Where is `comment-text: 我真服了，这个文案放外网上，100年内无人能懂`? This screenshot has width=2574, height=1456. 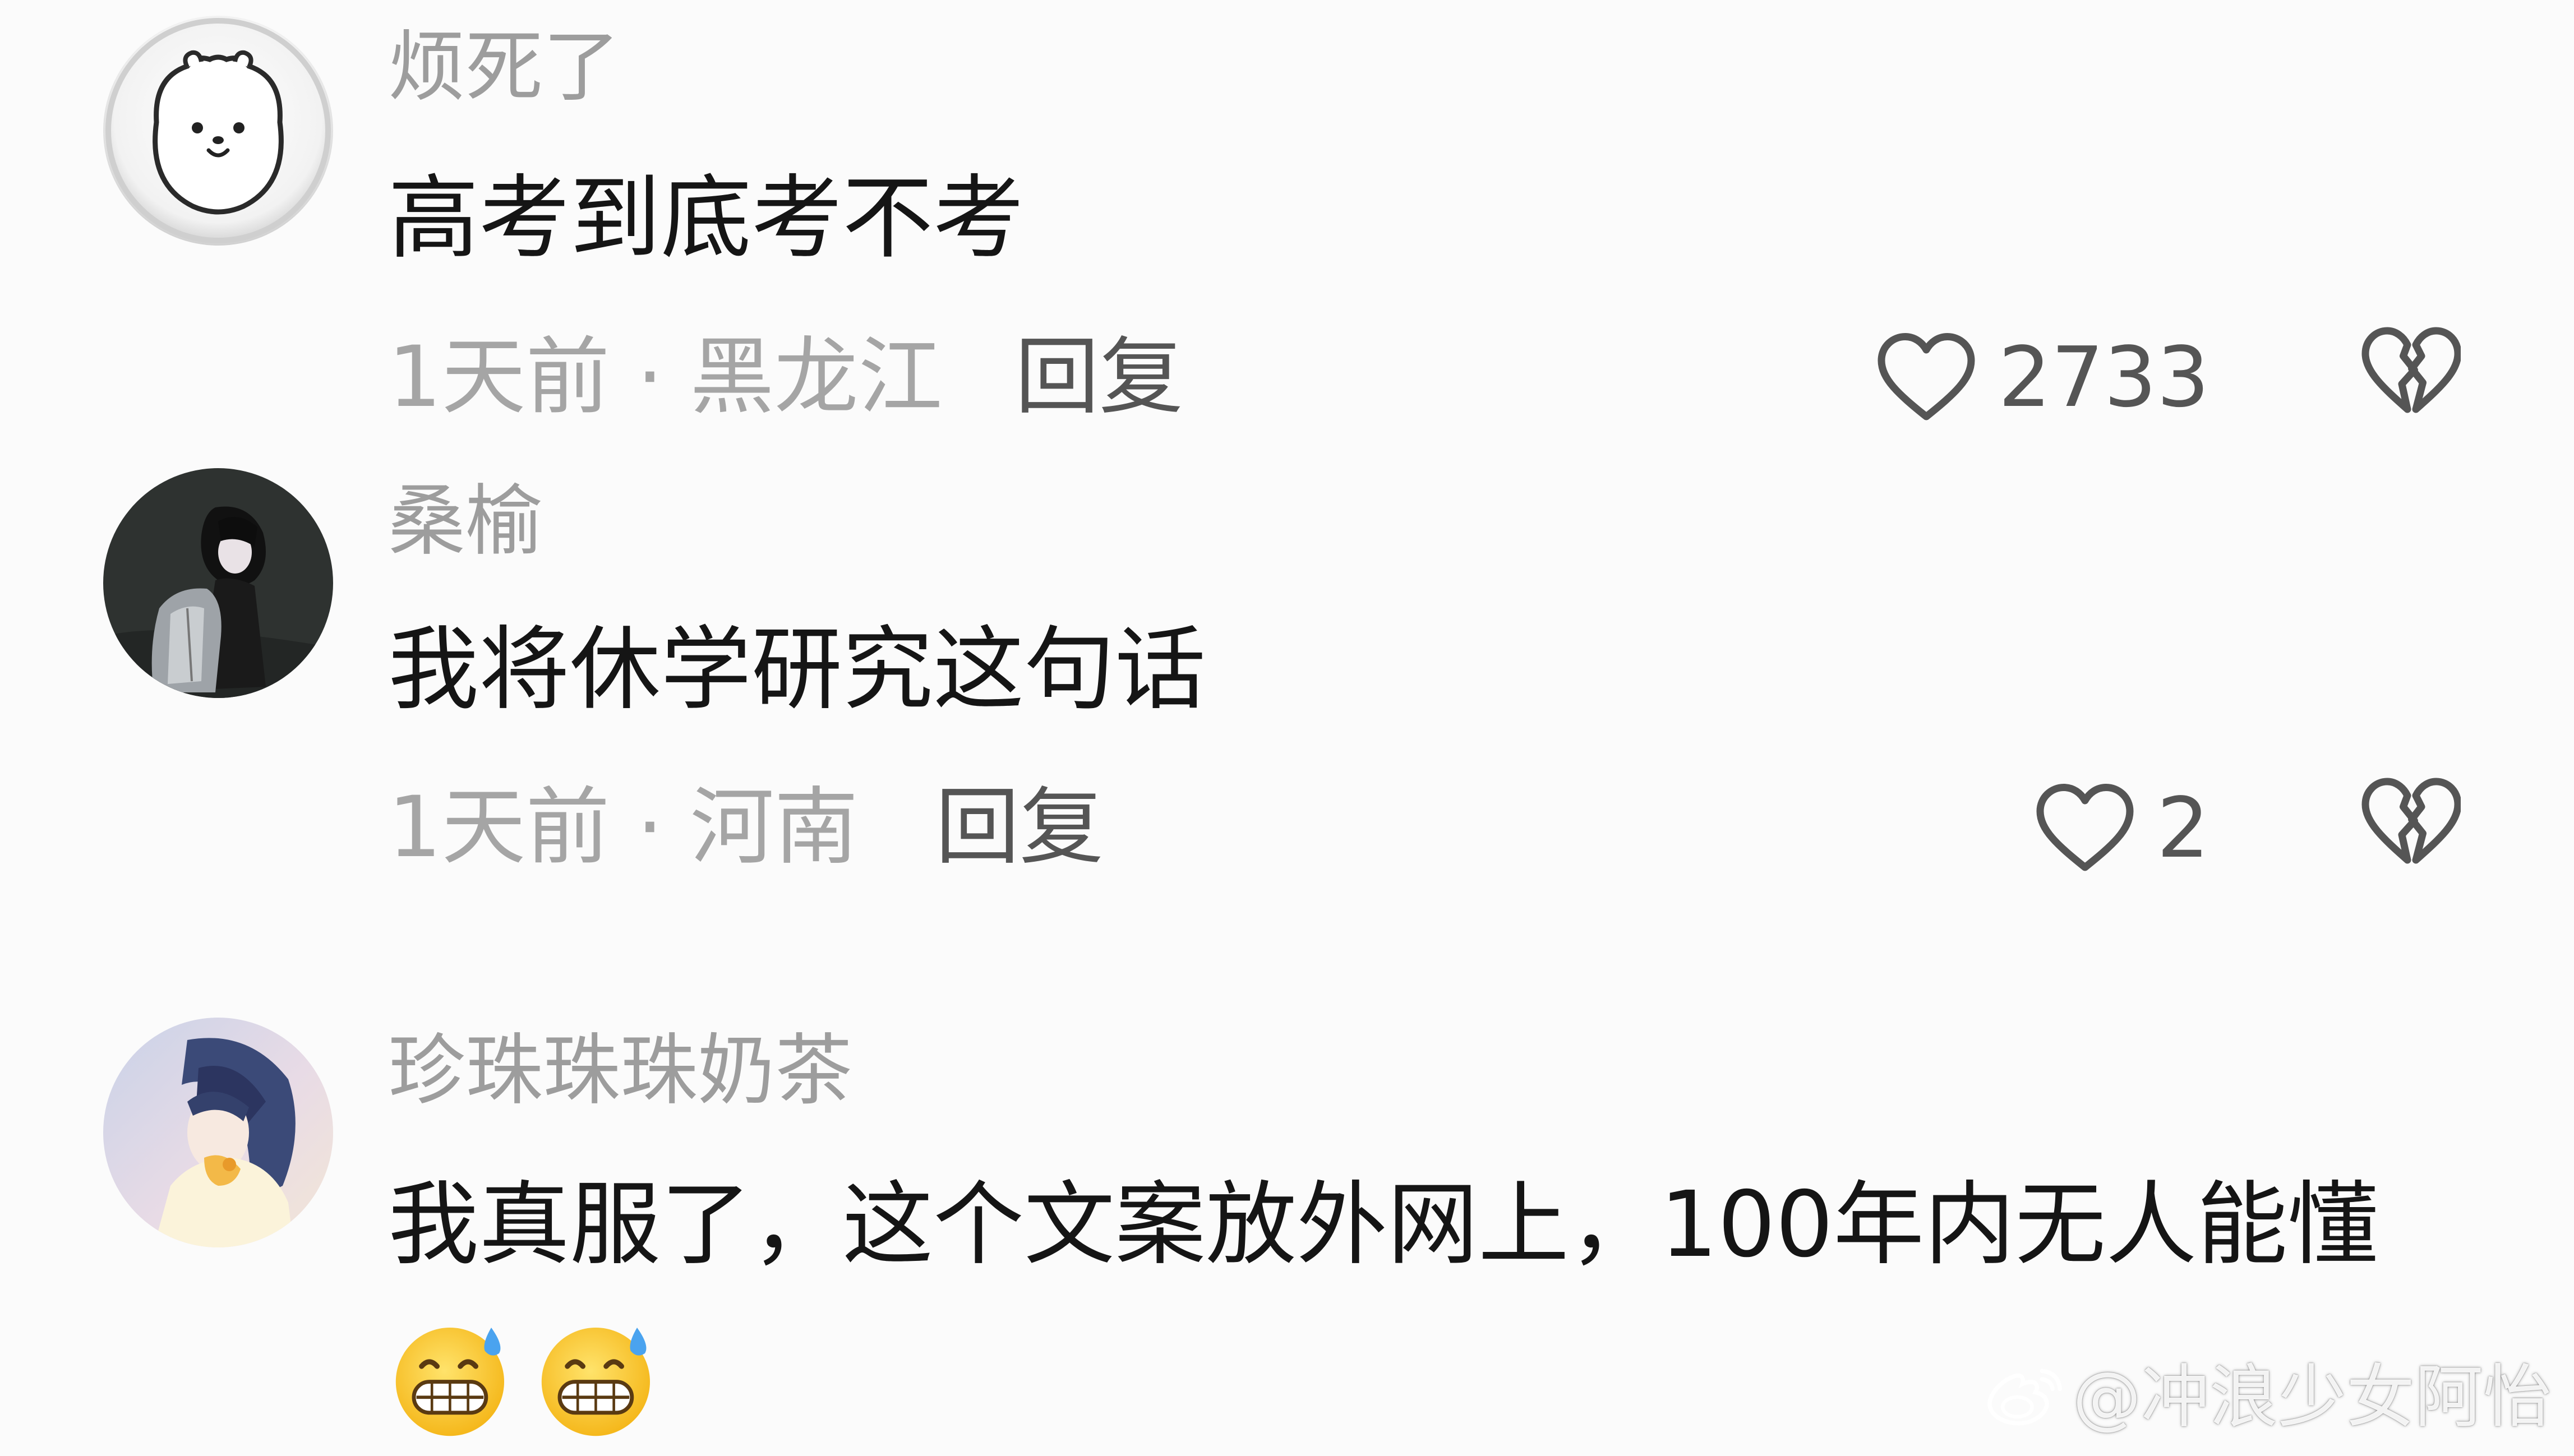
comment-text: 我真服了，这个文案放外网上，100年内无人能懂 is located at coordinates (1383, 1225).